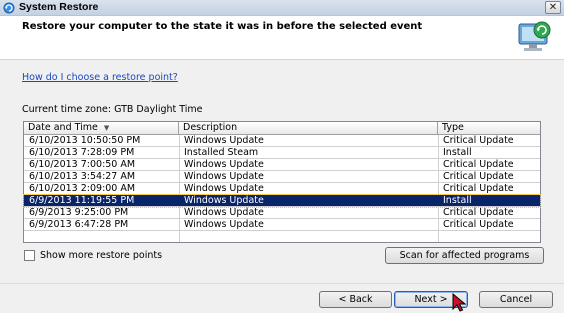  I want to click on show-more-label: Show more restore points, so click(101, 255).